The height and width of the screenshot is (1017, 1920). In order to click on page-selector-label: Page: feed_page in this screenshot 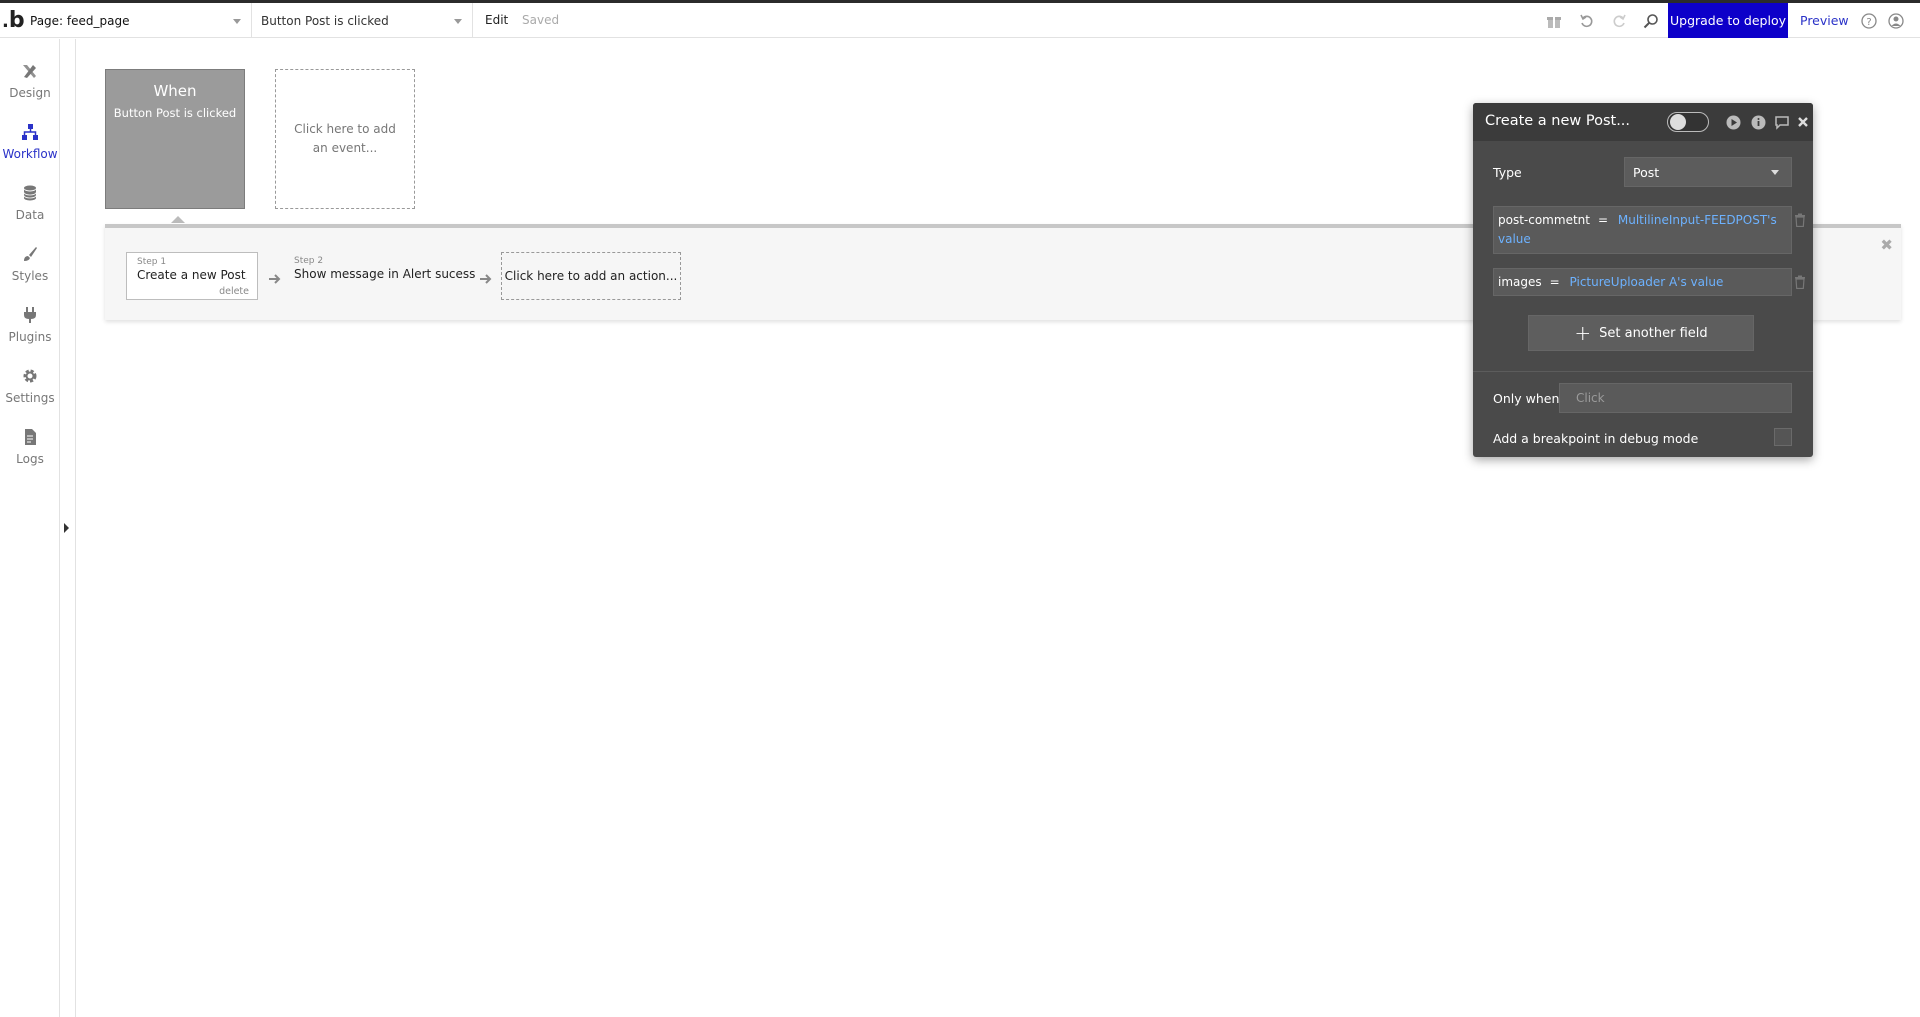, I will do `click(80, 20)`.